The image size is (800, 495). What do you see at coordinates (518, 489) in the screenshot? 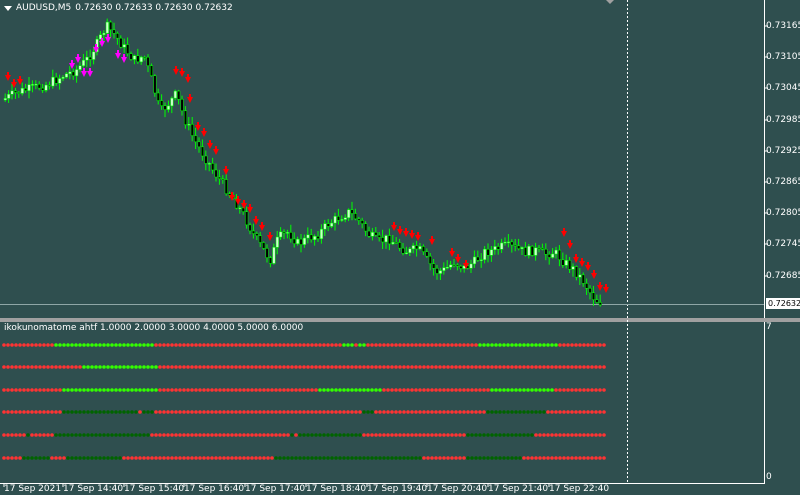
I see `time-tick-label: 17 Sep 21:40` at bounding box center [518, 489].